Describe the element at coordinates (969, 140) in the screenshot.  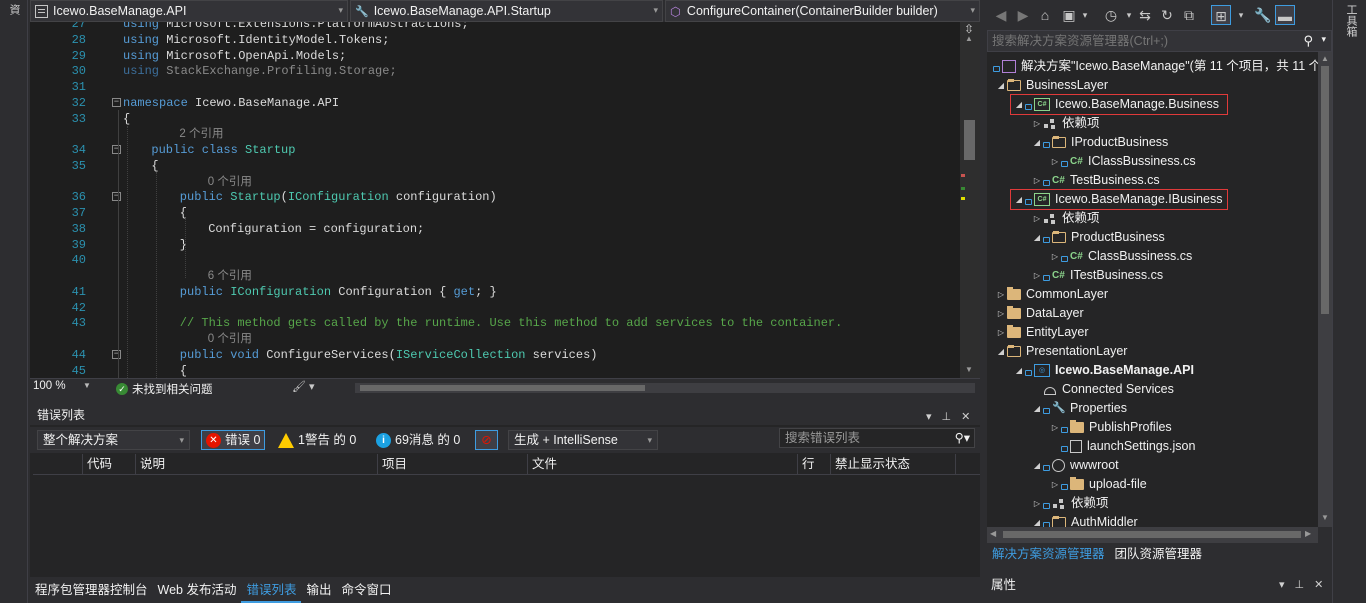
I see `editor-scroll-thumb` at that location.